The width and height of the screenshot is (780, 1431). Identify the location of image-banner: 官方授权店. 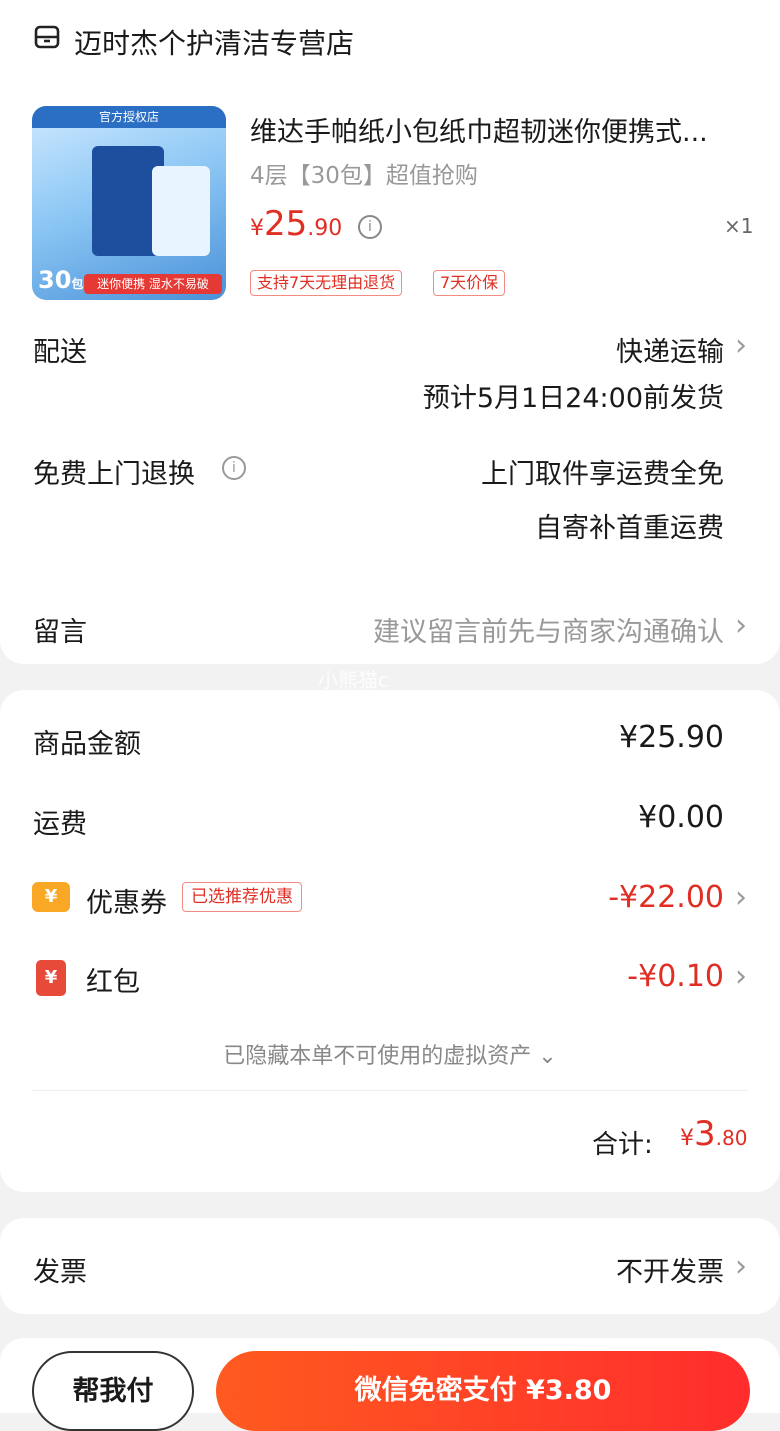
(129, 117).